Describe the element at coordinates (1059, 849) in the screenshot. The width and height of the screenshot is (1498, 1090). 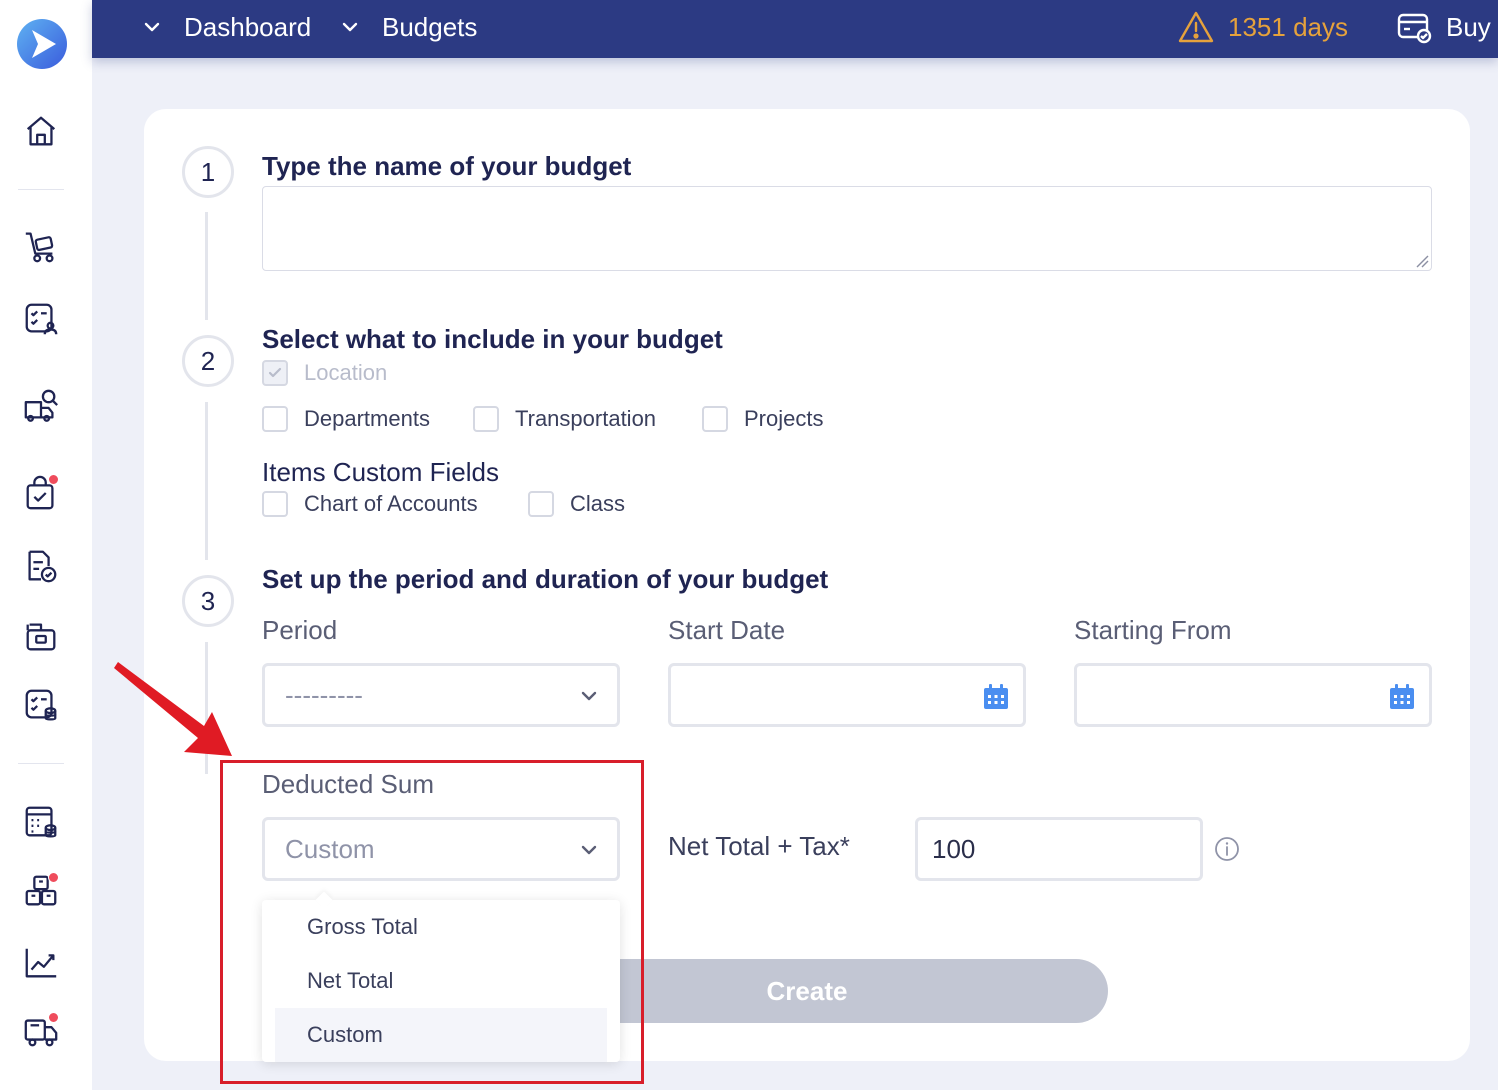
I see `net-total-tax-input: 100` at that location.